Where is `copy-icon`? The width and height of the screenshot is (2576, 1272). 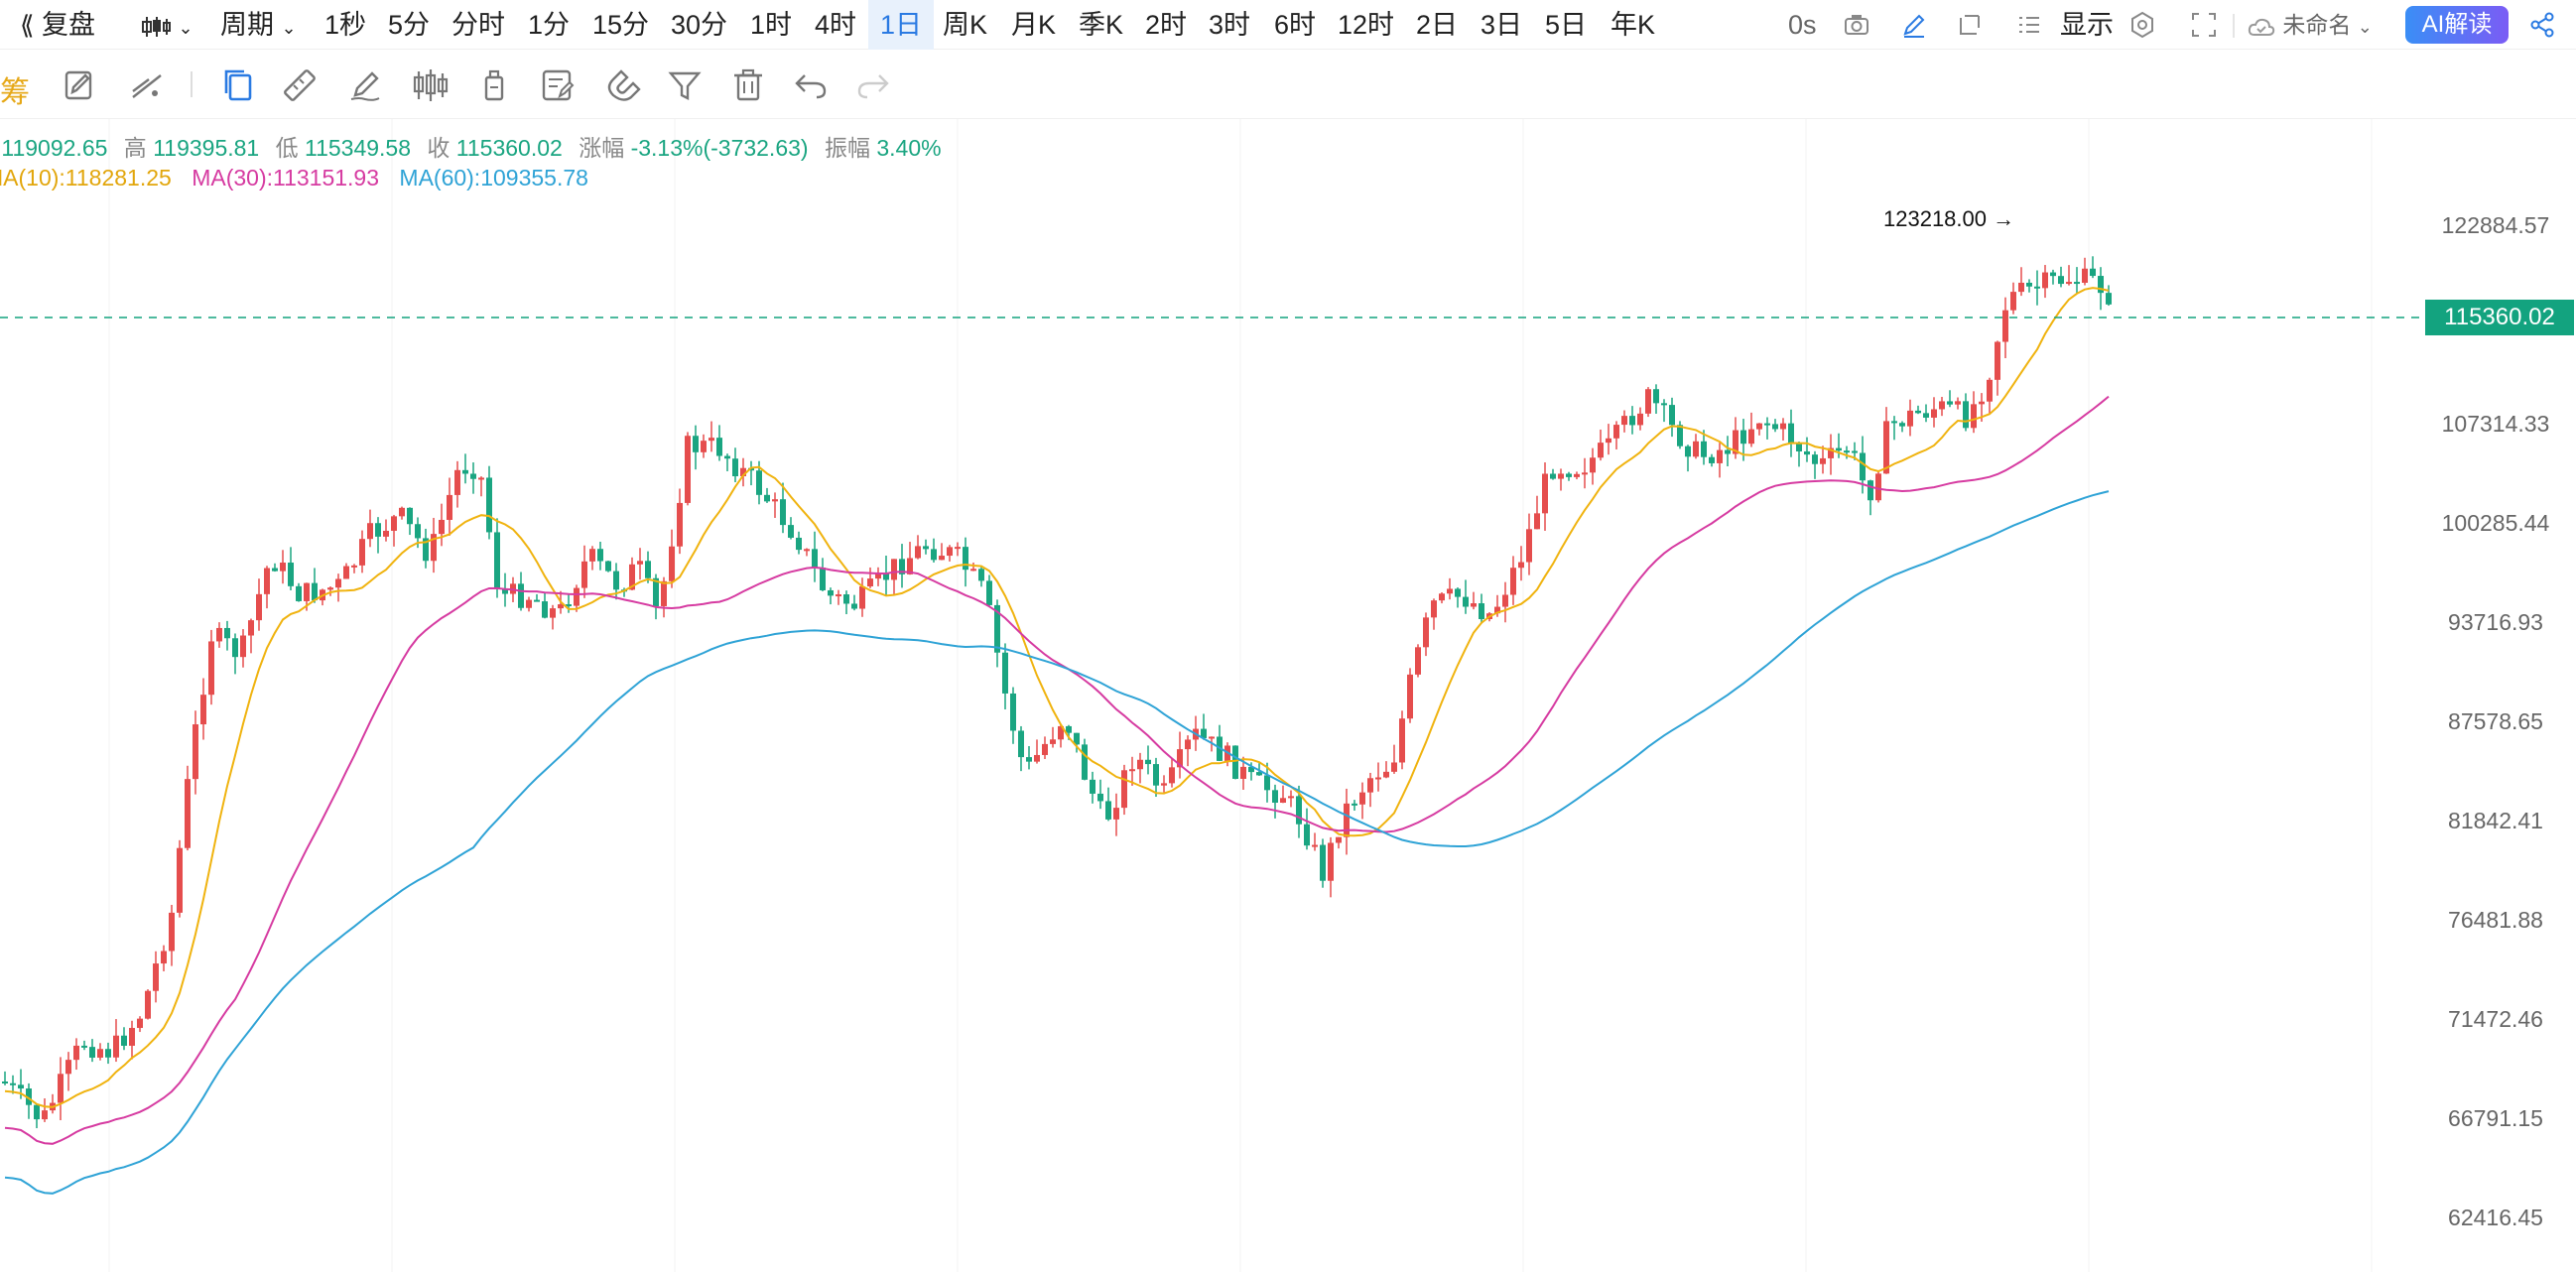 copy-icon is located at coordinates (238, 85).